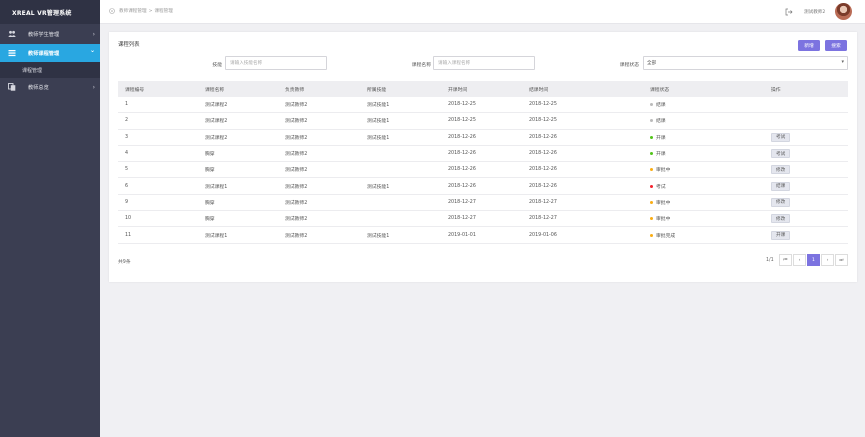  I want to click on sidebar-subitem-course-management: 课程管理, so click(50, 70).